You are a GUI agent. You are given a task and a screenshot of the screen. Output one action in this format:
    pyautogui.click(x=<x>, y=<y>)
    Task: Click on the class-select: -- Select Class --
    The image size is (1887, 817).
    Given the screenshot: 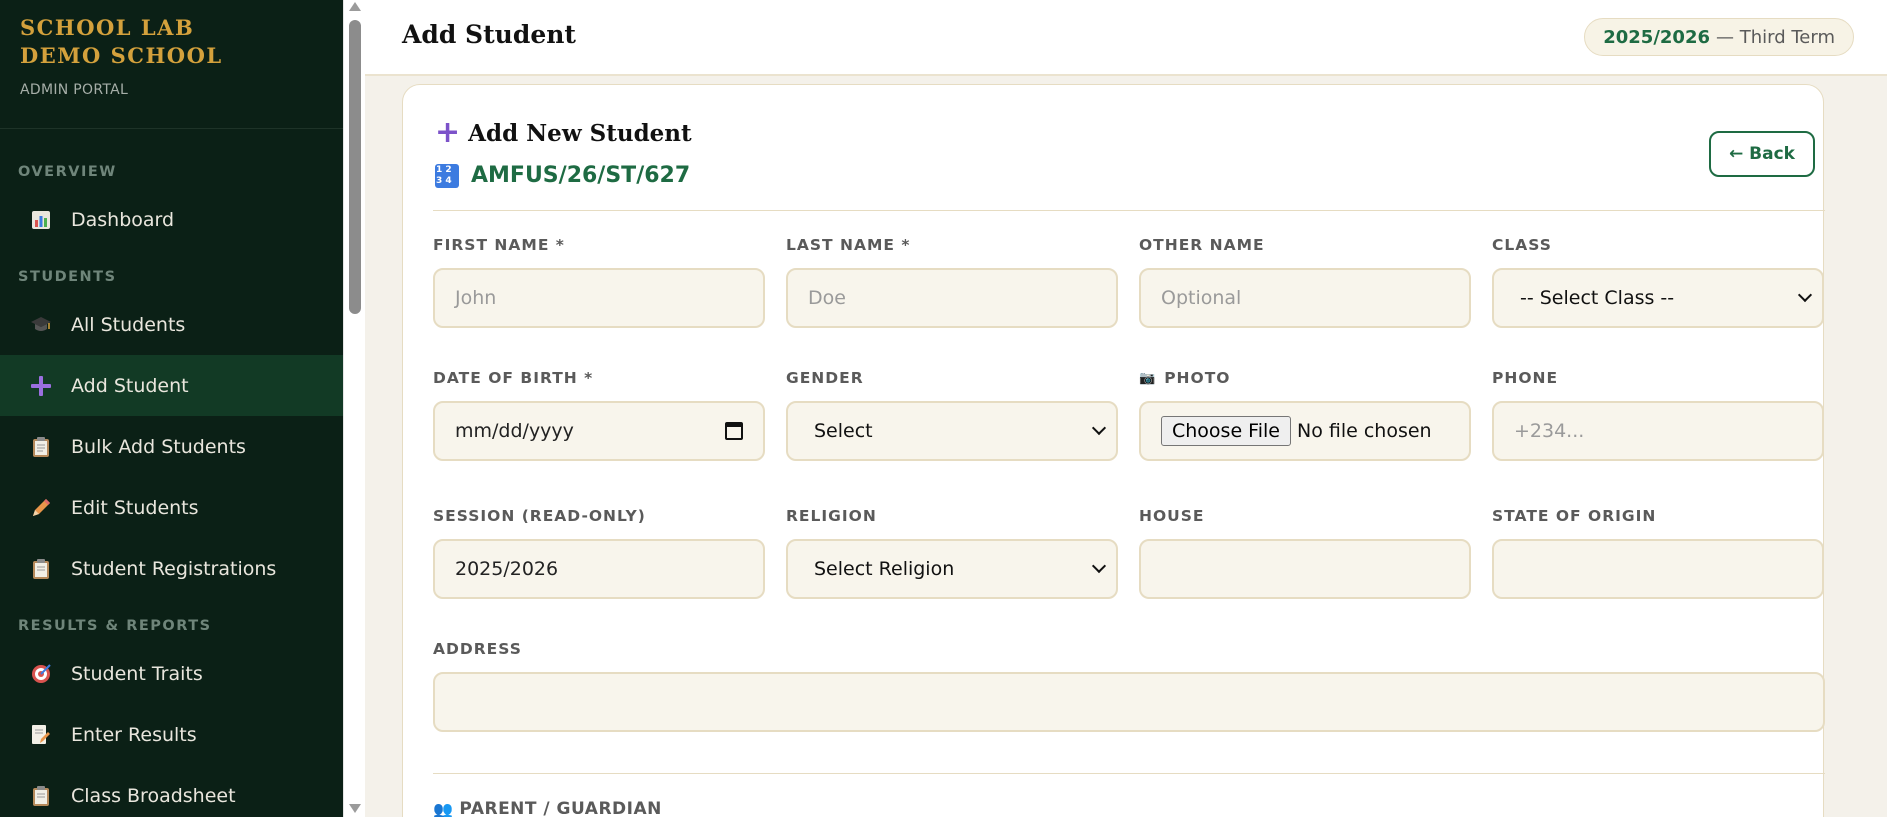 What is the action you would take?
    pyautogui.click(x=1658, y=298)
    